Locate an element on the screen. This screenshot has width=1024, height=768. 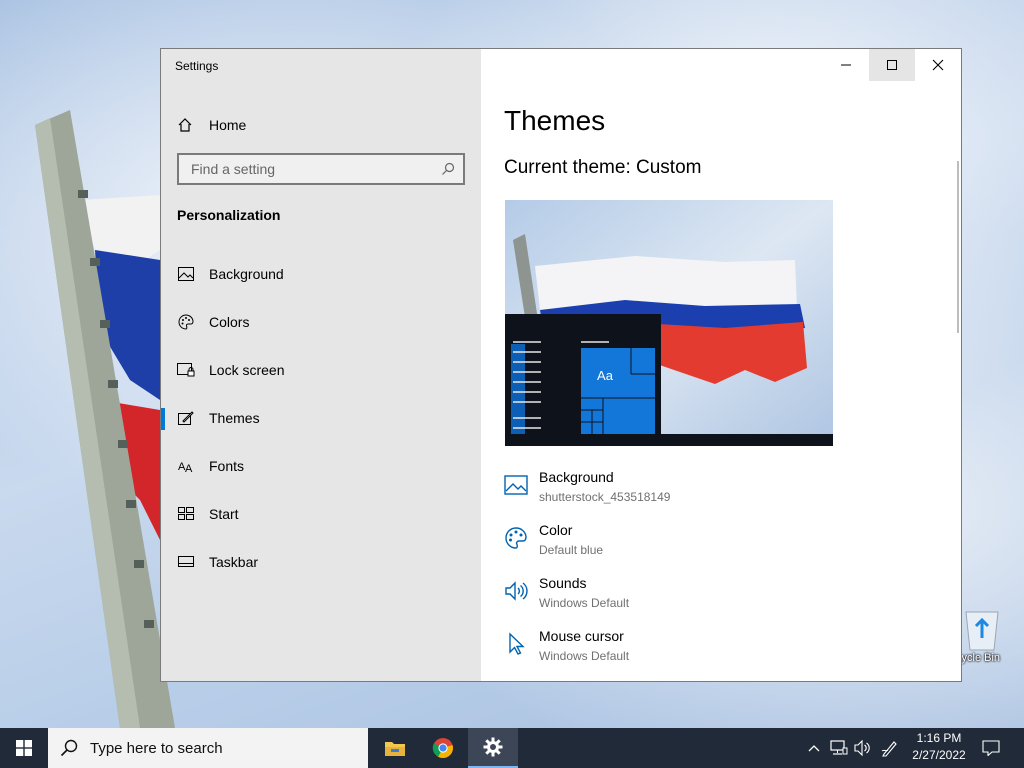
taskbar: Type here to search 1:16 PM 2/27/2022 is located at coordinates (512, 748).